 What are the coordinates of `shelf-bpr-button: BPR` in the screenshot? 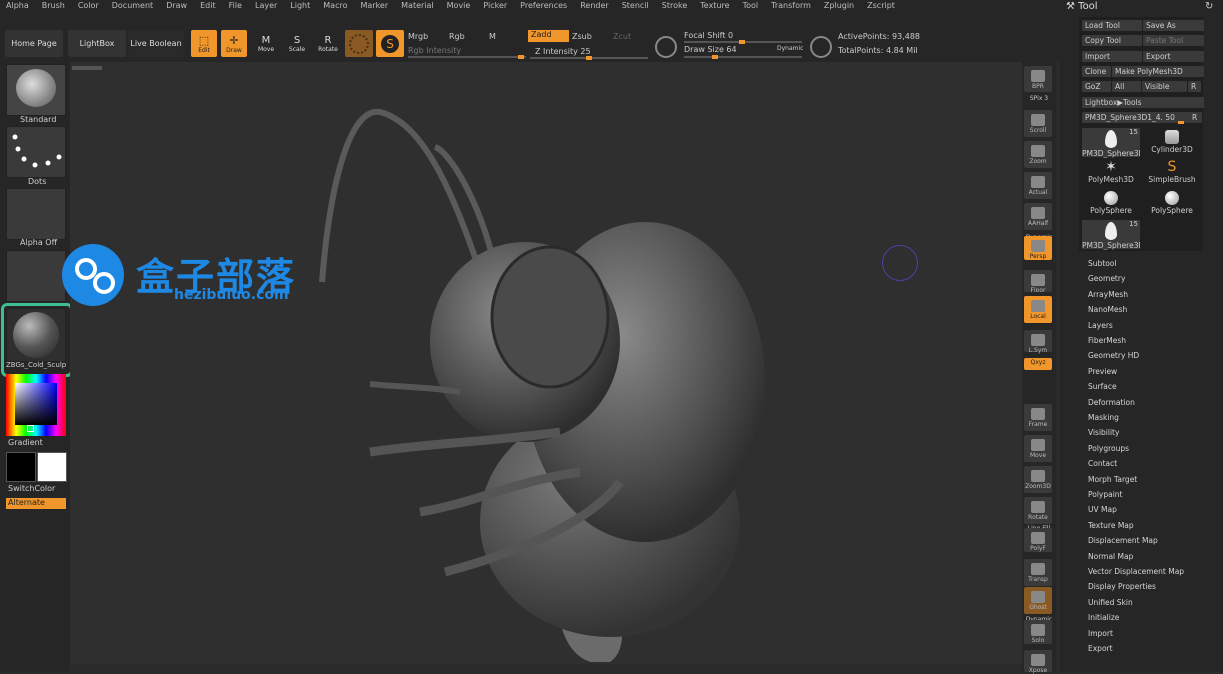 It's located at (1038, 79).